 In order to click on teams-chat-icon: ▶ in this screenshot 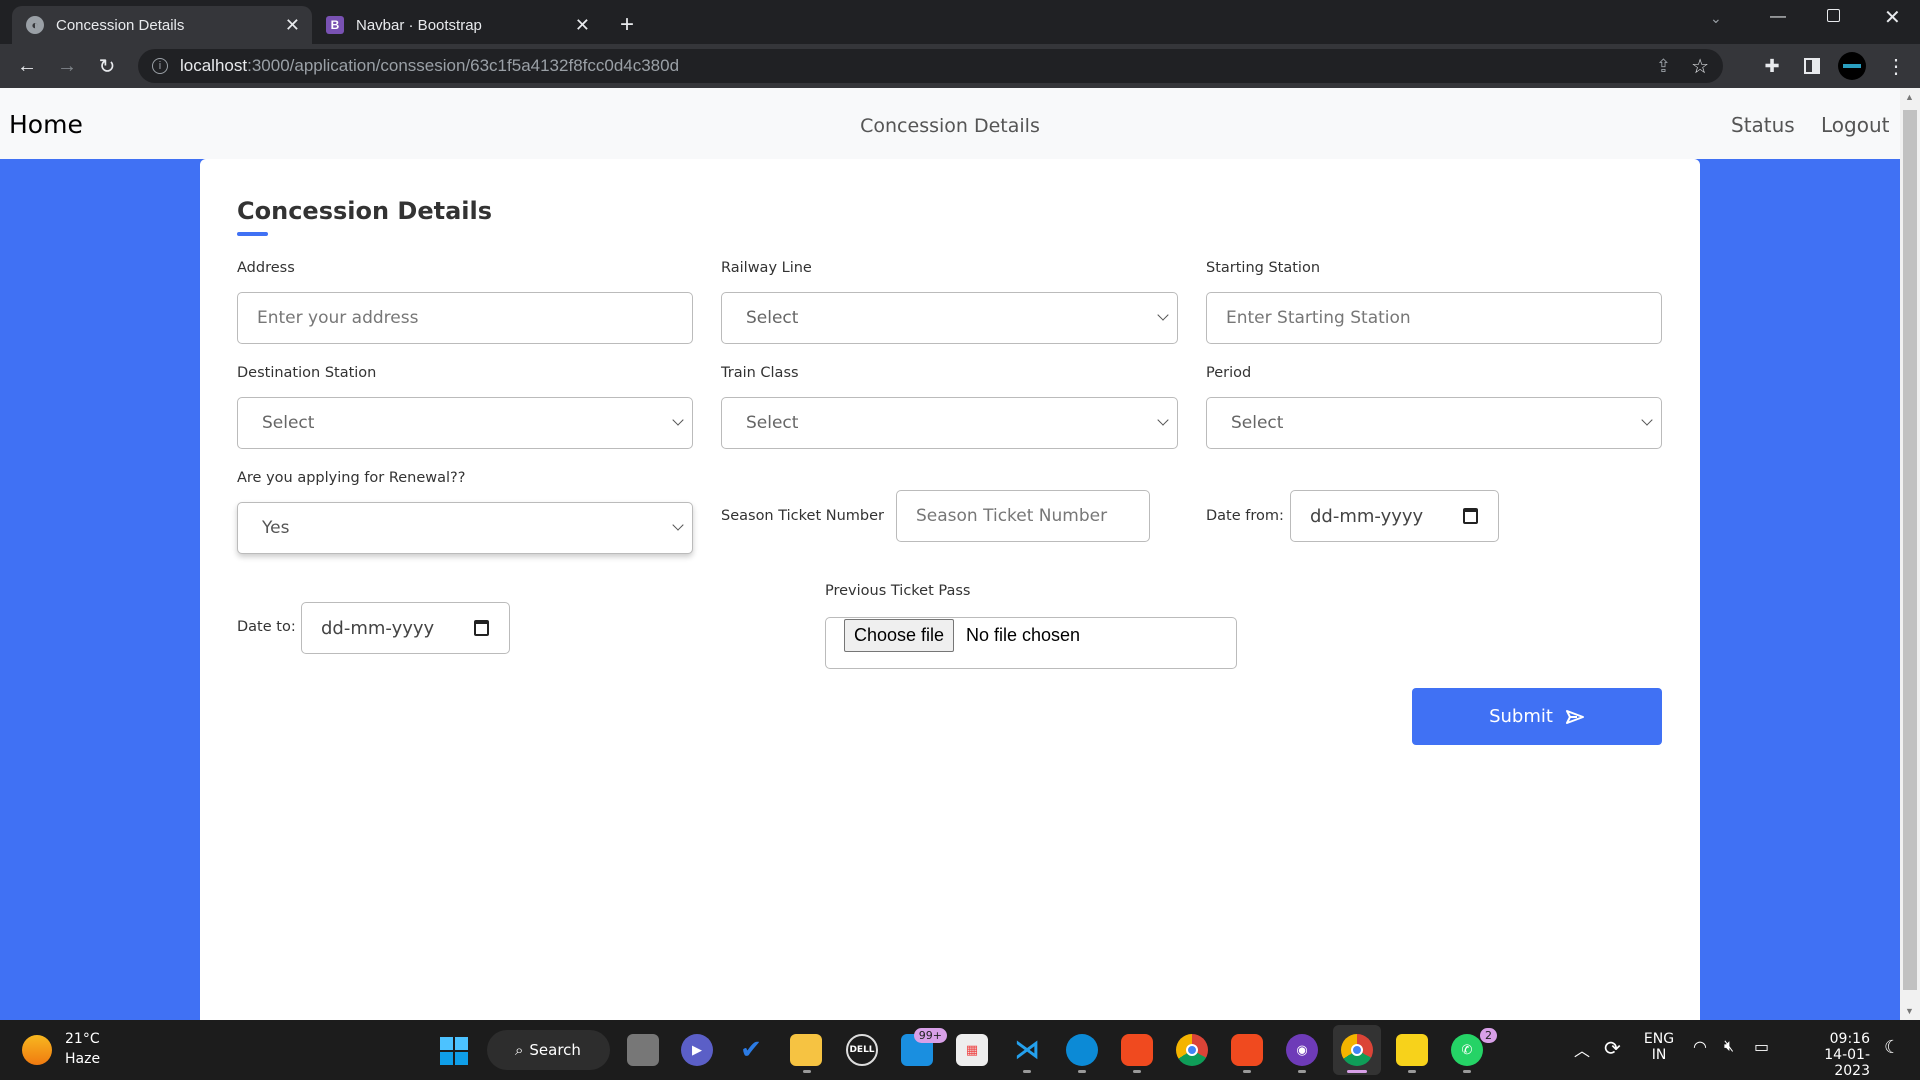, I will do `click(697, 1050)`.